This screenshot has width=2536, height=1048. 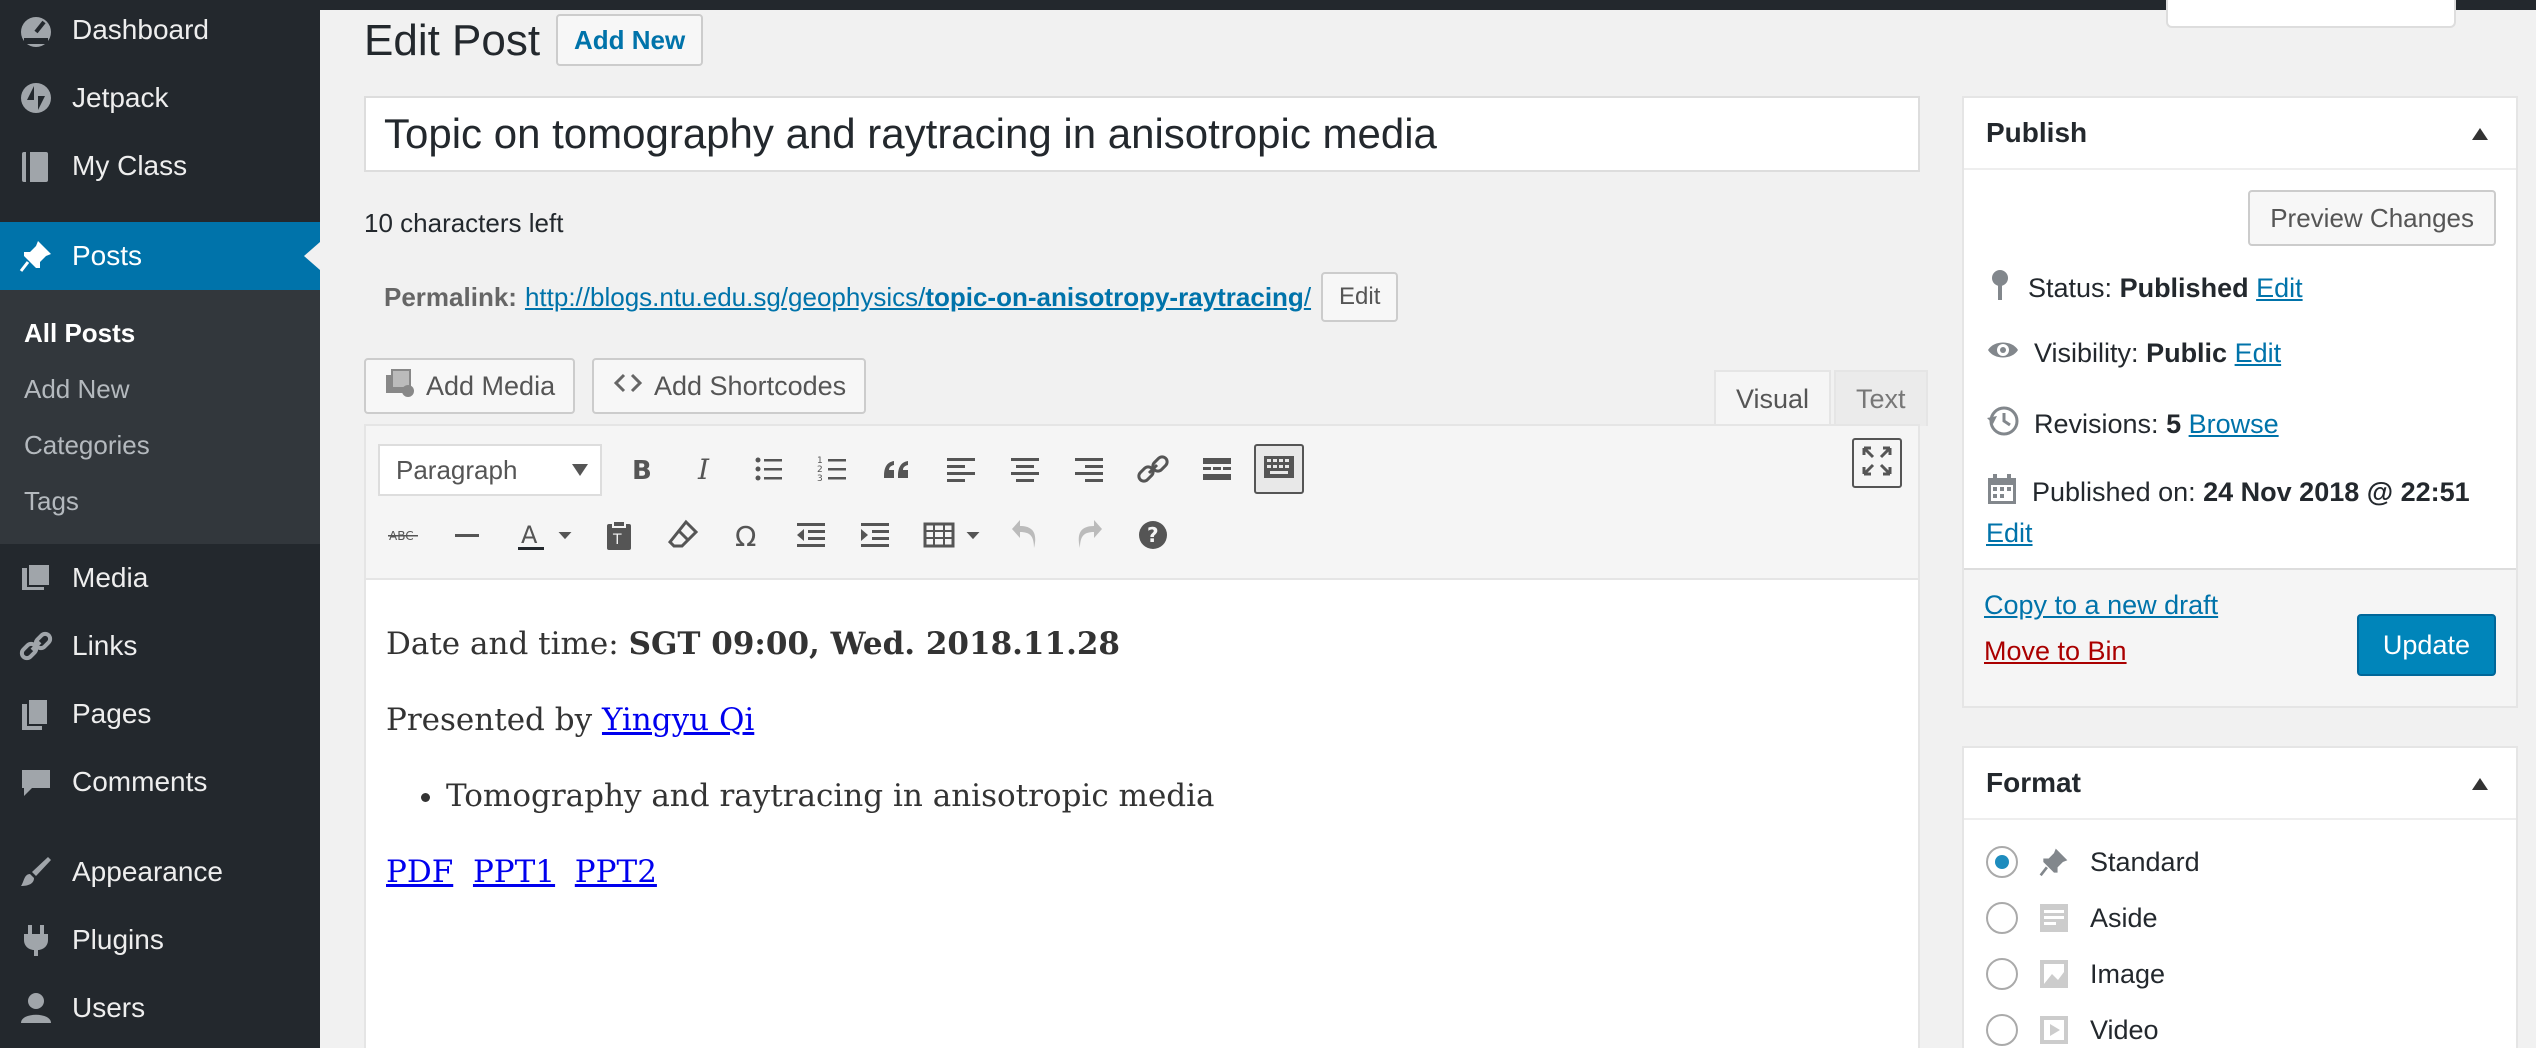 I want to click on paste-as-text-button: T, so click(x=619, y=537).